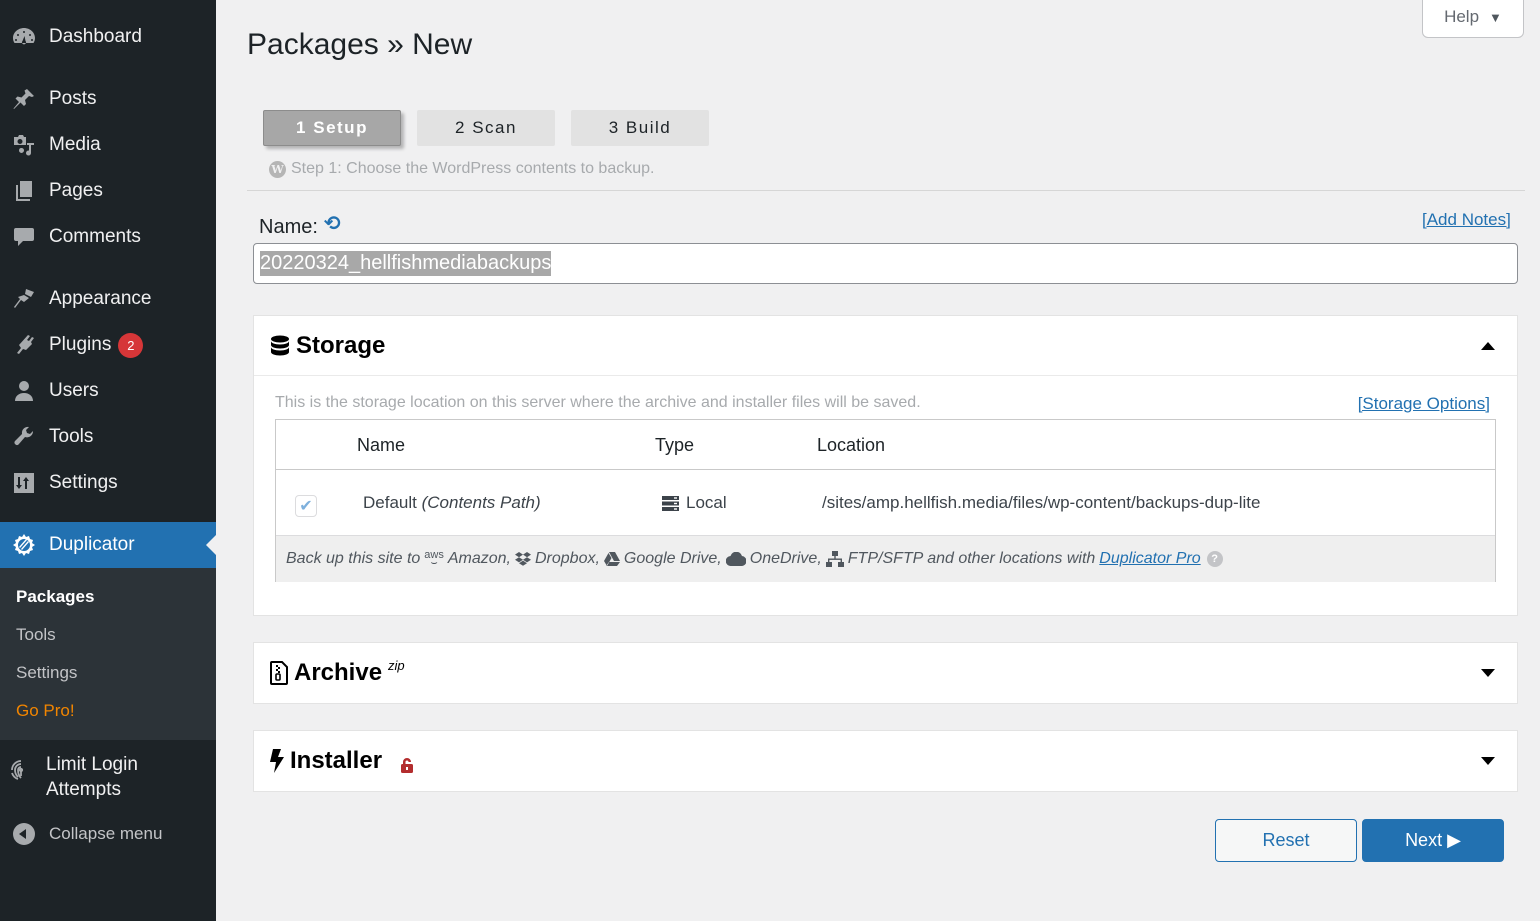 The height and width of the screenshot is (921, 1540). I want to click on sidebar-label: Dashboard, so click(95, 36).